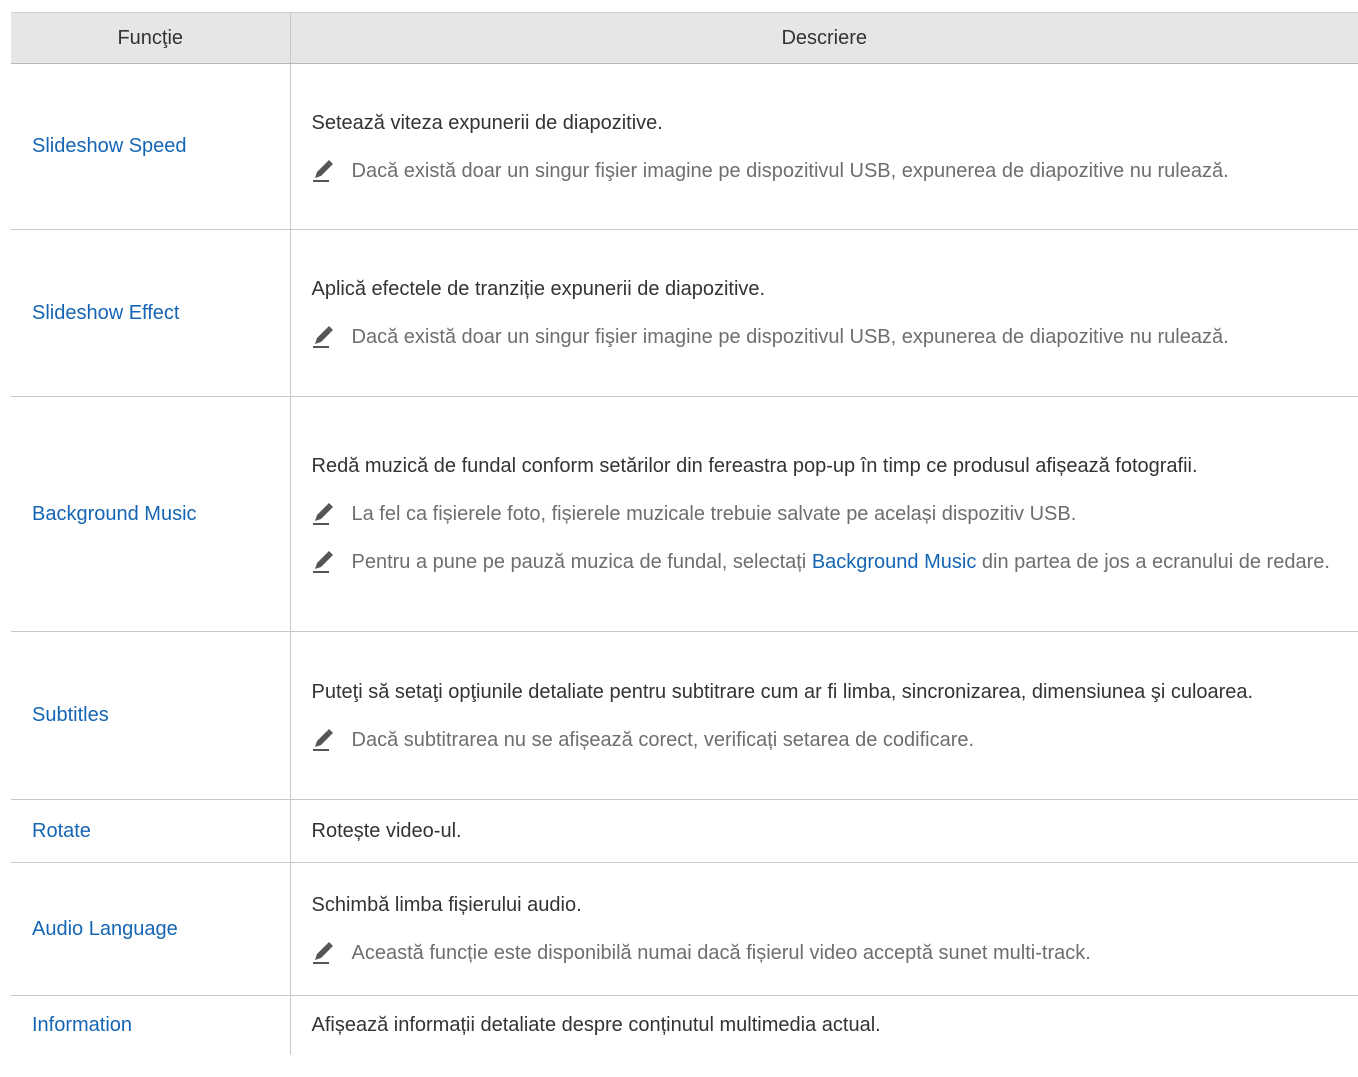 The width and height of the screenshot is (1358, 1077). Describe the element at coordinates (150, 929) in the screenshot. I see `function-name: Audio Language` at that location.